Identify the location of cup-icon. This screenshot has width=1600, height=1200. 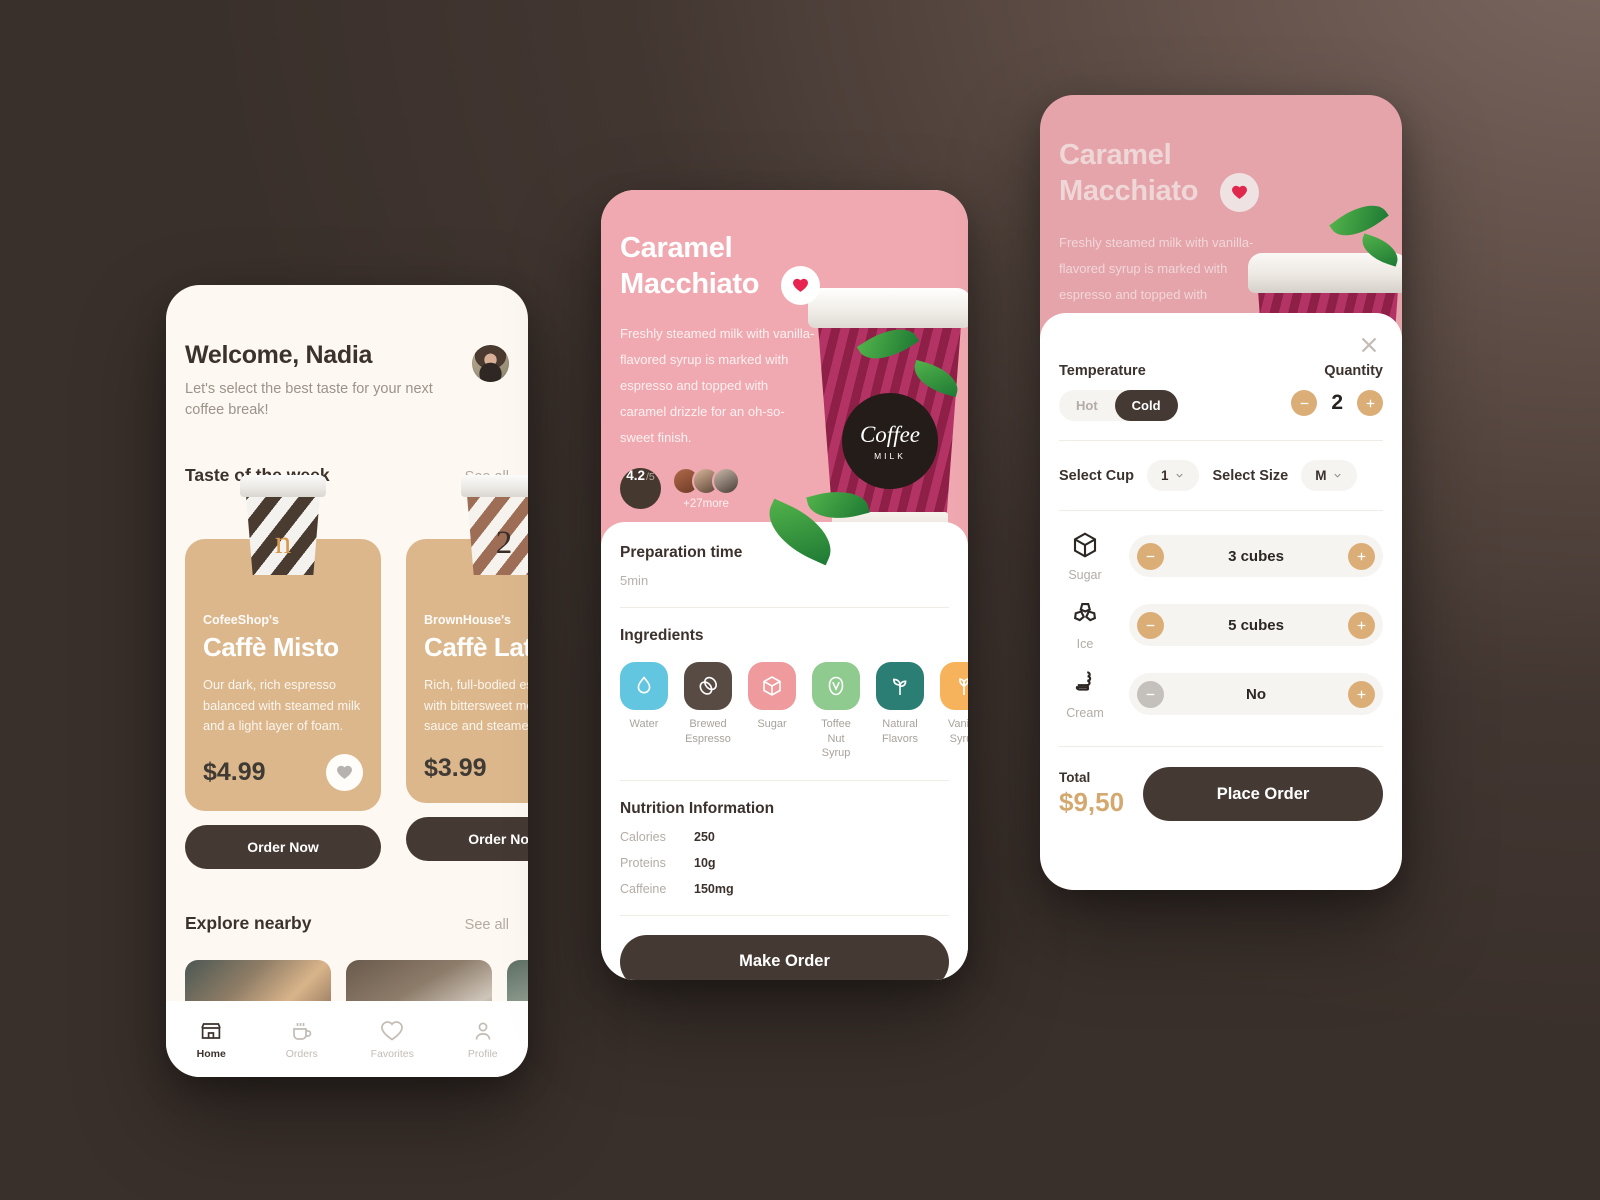
(302, 1031).